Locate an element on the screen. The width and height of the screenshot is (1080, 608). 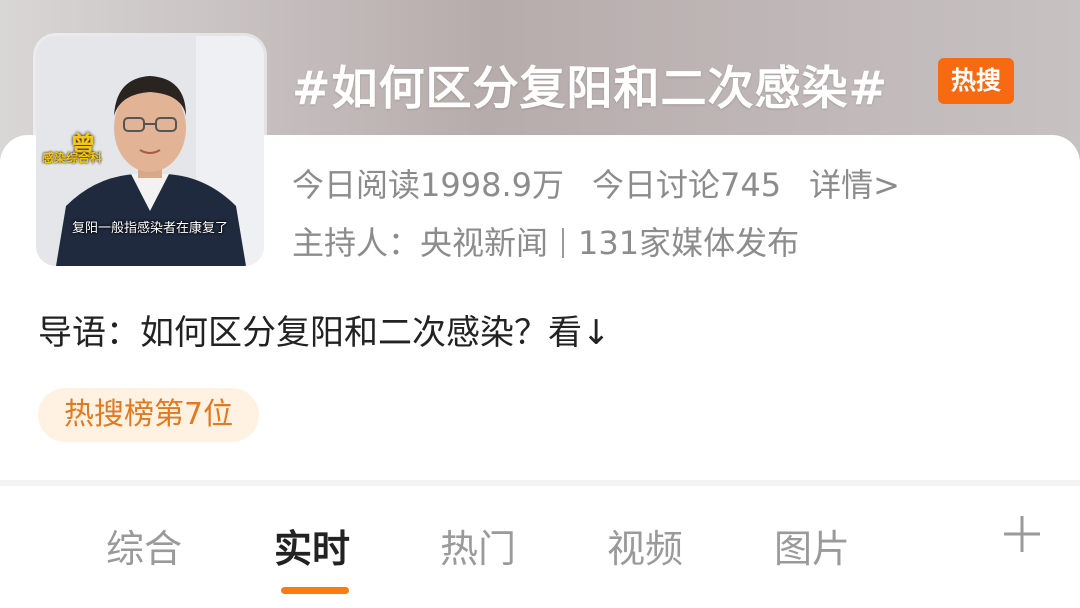
host-line: 主持人：央视新闻 131家媒体发布 is located at coordinates (545, 241).